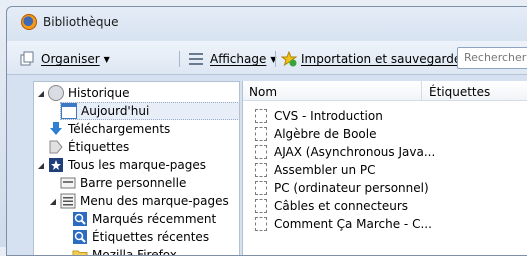  I want to click on column-header-tags: Étiquettes, so click(459, 92).